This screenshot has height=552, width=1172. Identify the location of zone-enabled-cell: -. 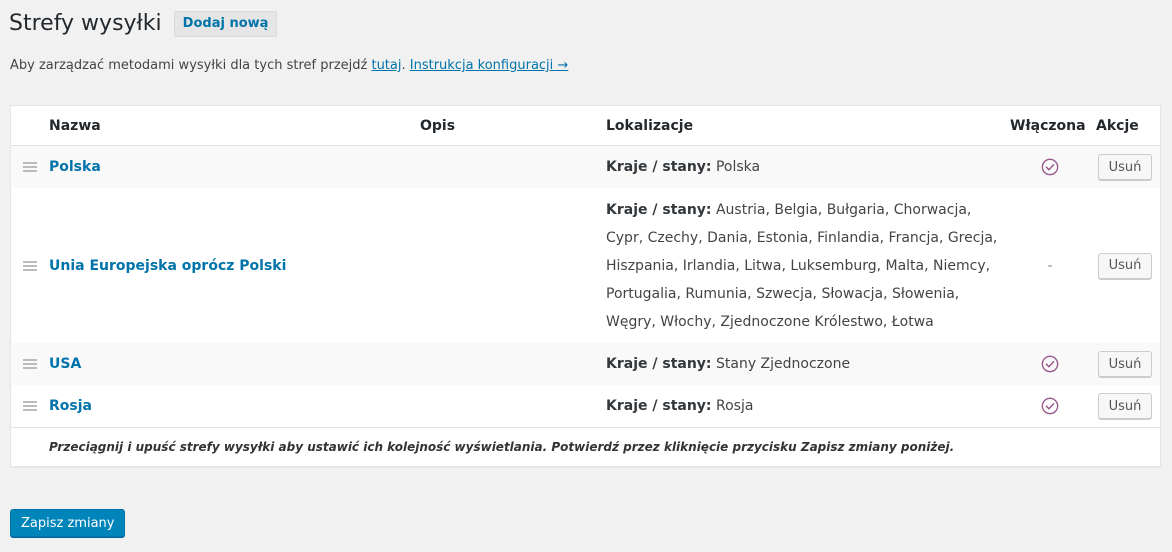
(1050, 266).